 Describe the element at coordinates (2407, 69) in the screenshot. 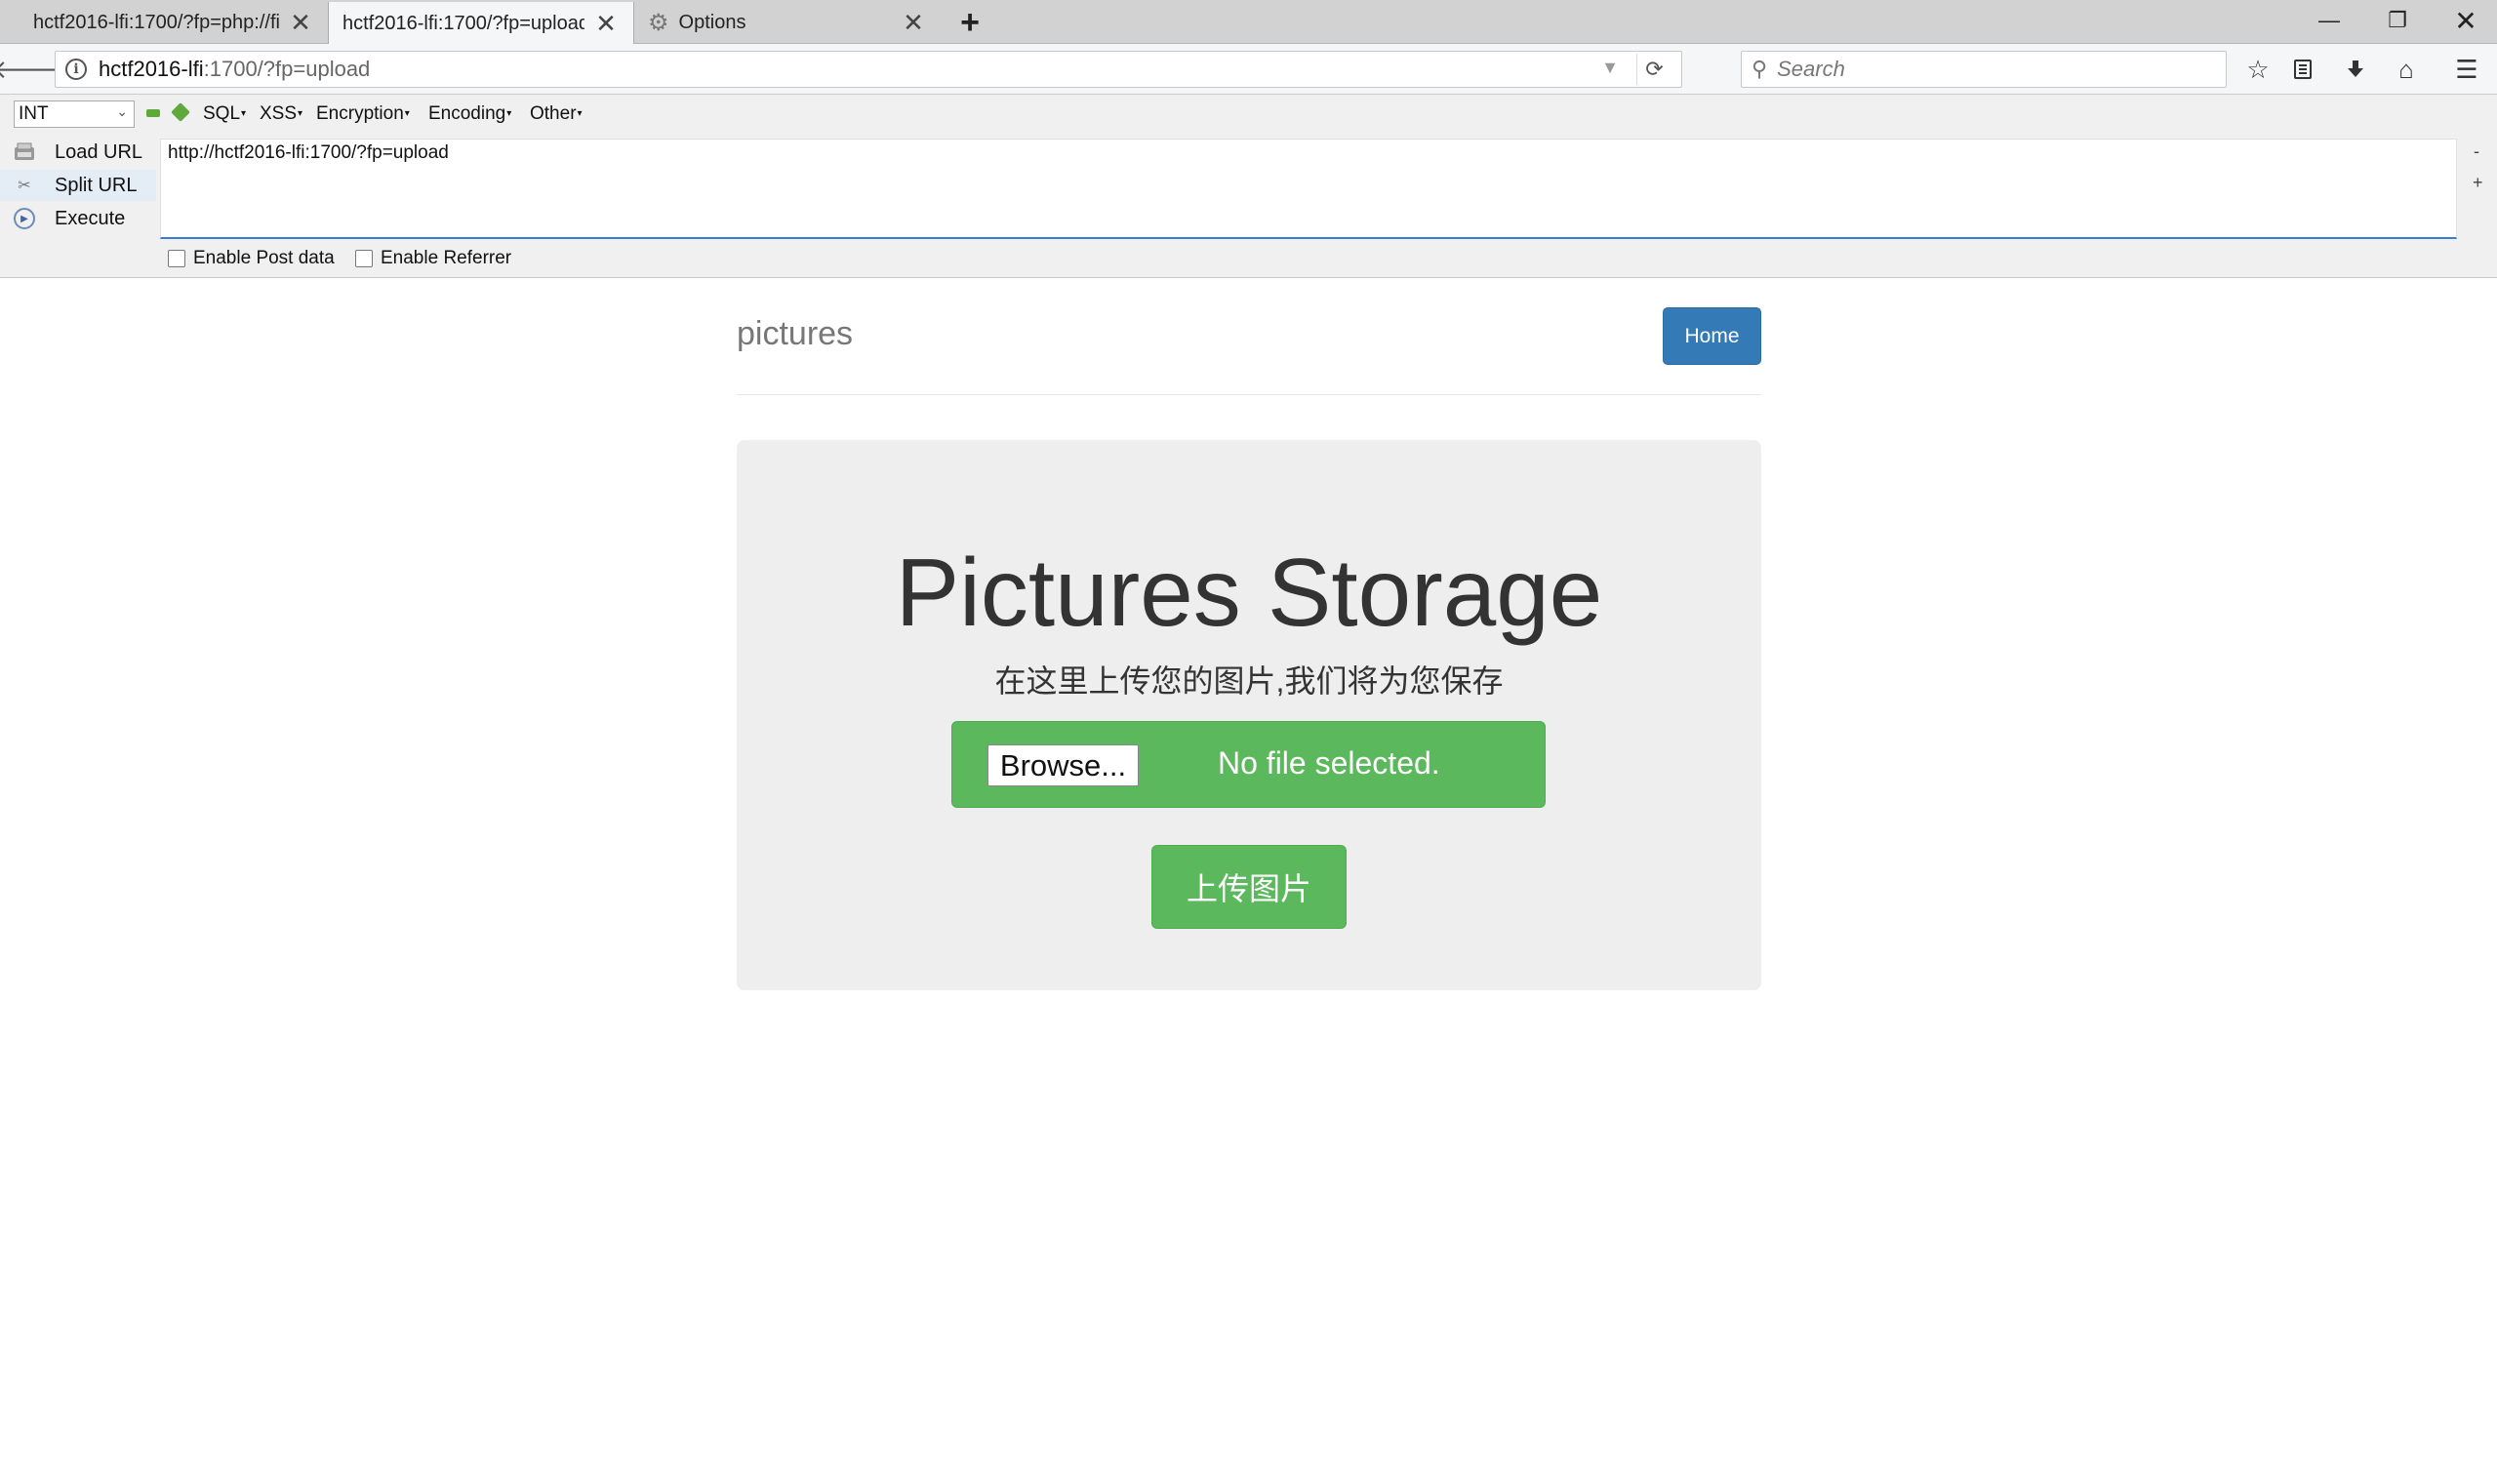

I see `home-icon: ⌂` at that location.